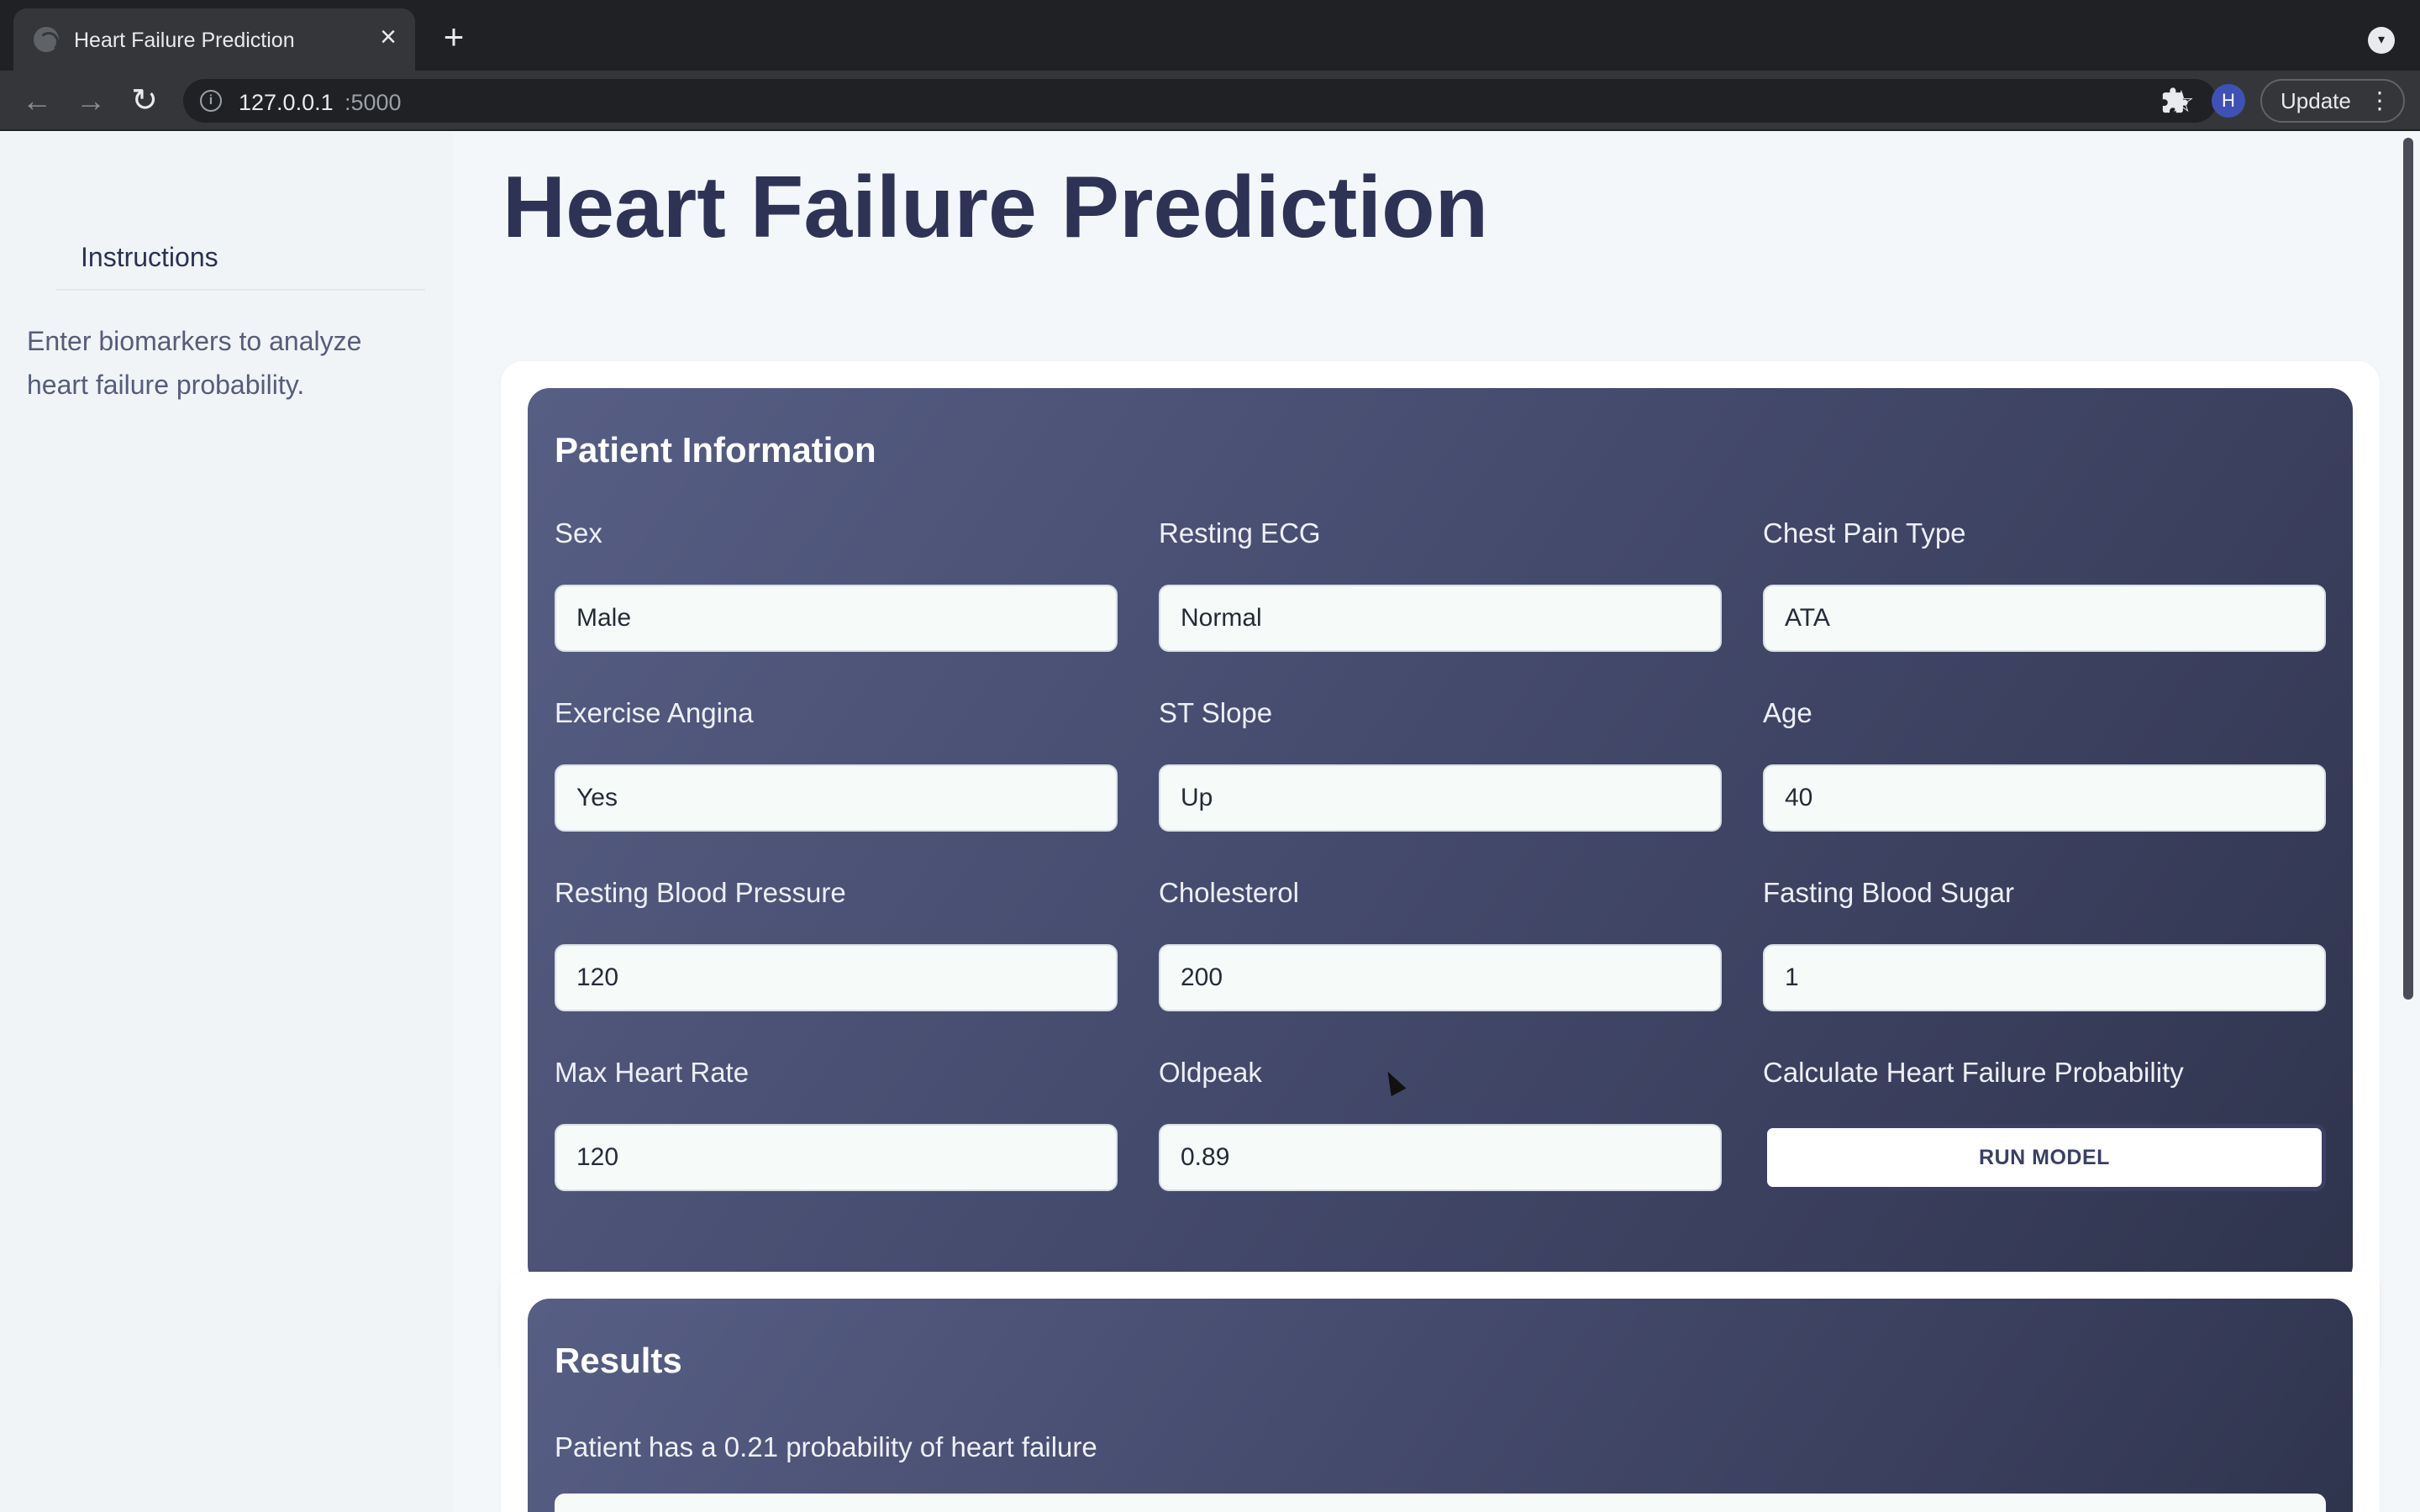 The height and width of the screenshot is (1512, 2420). What do you see at coordinates (1889, 892) in the screenshot?
I see `fasting-blood-sugar-label: Fasting Blood Sugar` at bounding box center [1889, 892].